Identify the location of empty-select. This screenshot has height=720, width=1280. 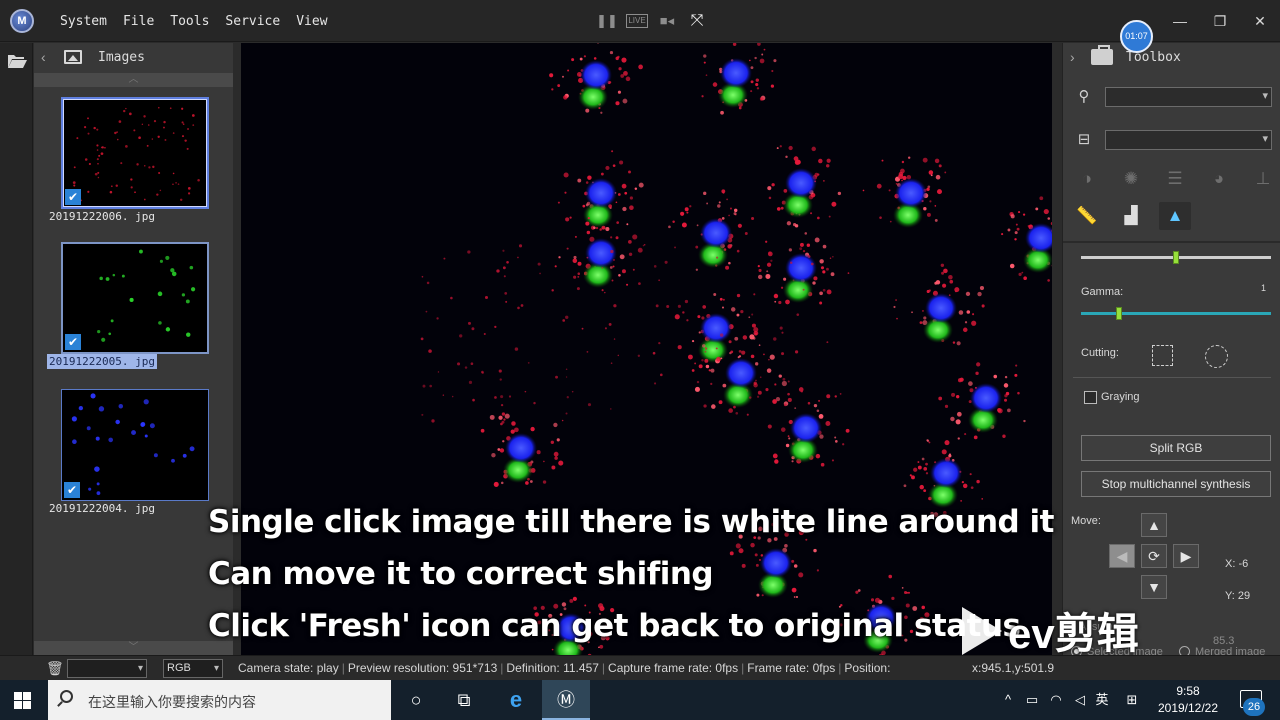
(107, 668).